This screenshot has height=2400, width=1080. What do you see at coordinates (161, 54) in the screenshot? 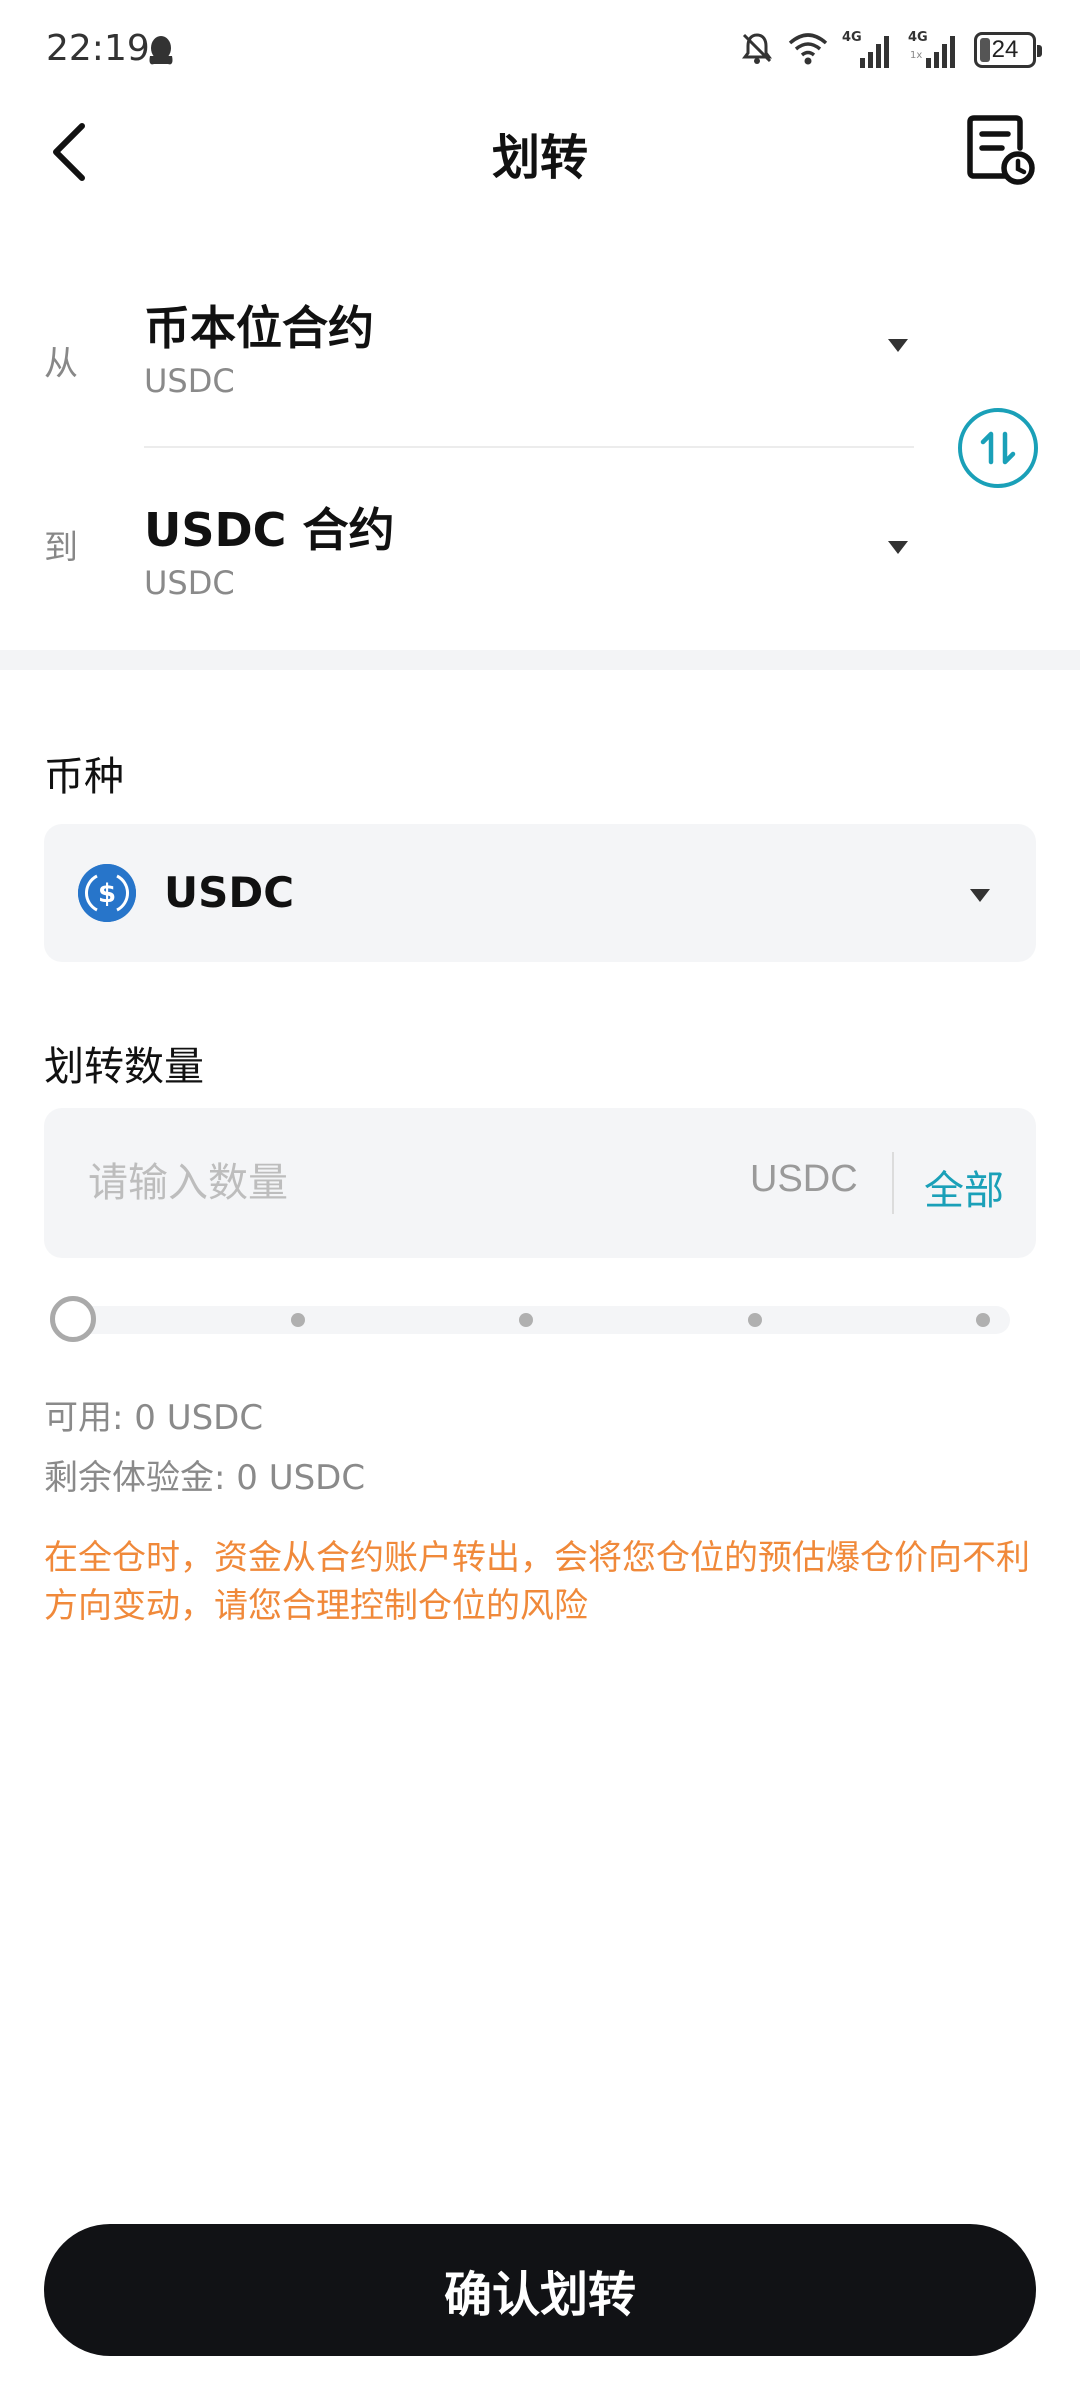
I see `qq-notification-icon` at bounding box center [161, 54].